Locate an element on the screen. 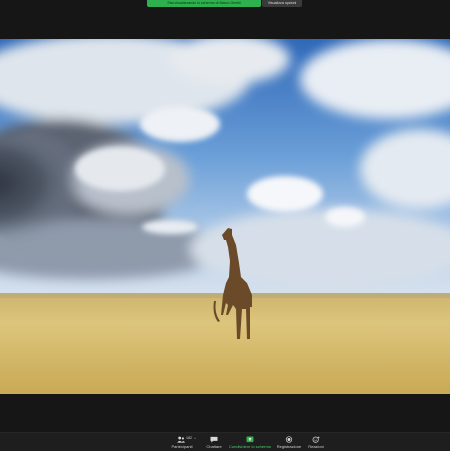  chat-label: Chattare is located at coordinates (214, 446).